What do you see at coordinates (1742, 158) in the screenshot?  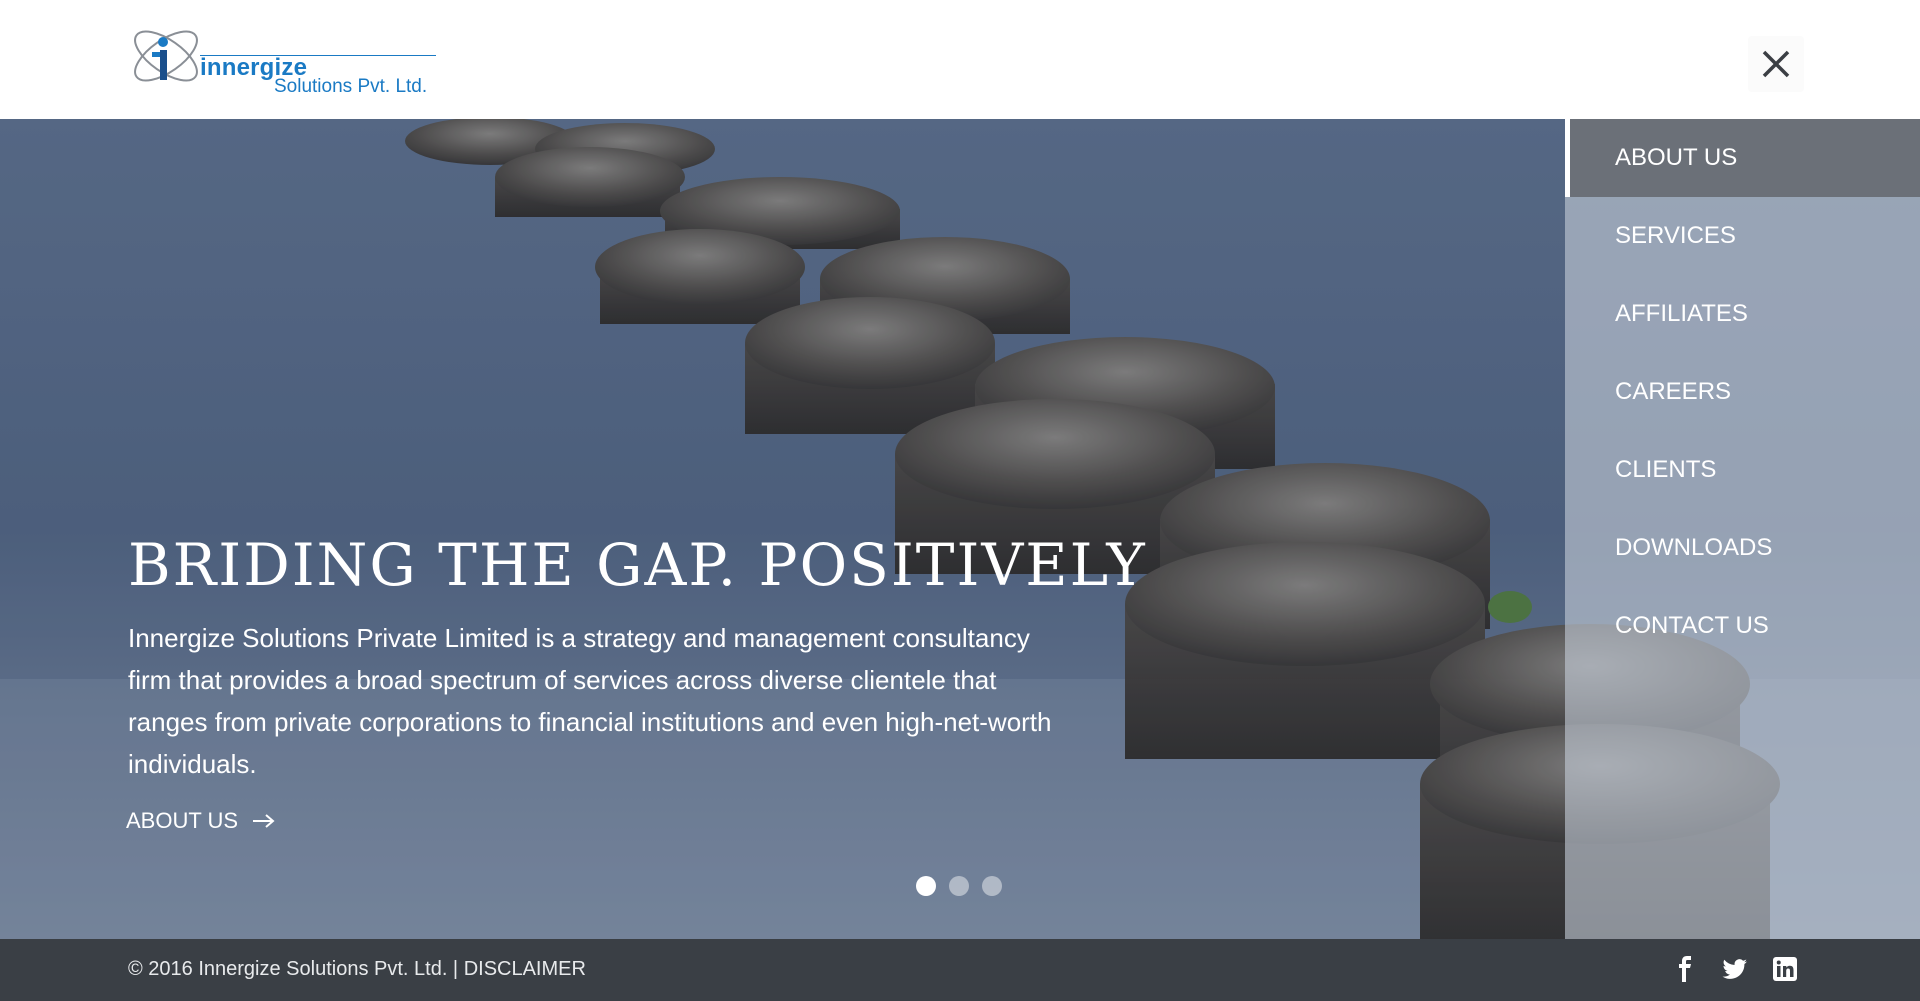 I see `menu-item-about-us: ABOUT US` at bounding box center [1742, 158].